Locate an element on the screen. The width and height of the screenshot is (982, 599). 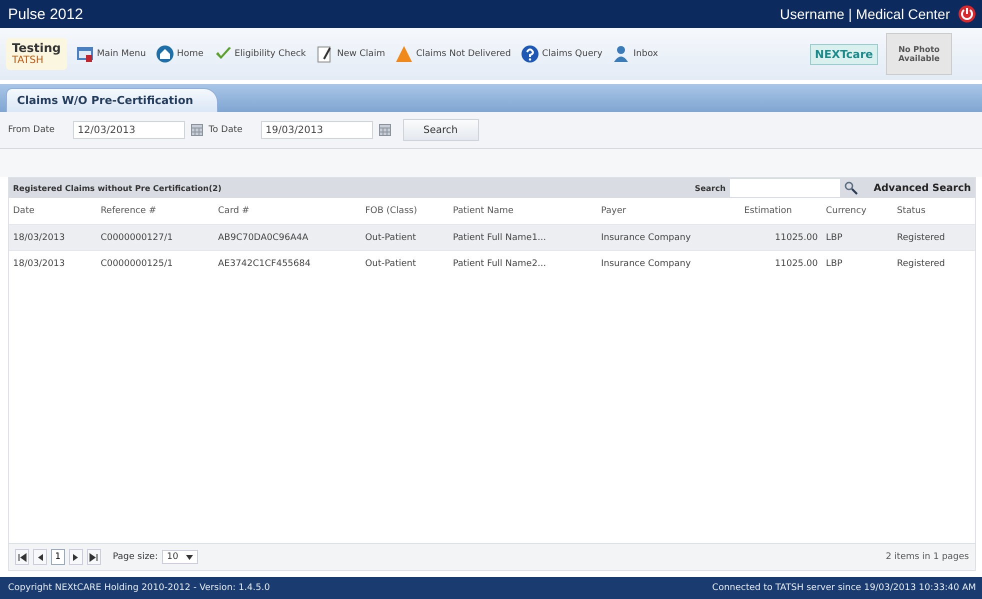
first-page-button is located at coordinates (22, 557).